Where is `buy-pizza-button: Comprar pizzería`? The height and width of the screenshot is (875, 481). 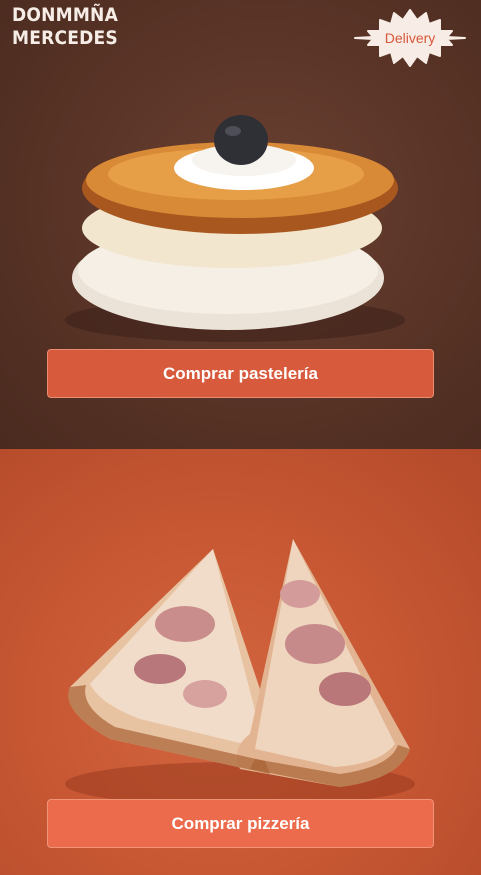
buy-pizza-button: Comprar pizzería is located at coordinates (240, 823).